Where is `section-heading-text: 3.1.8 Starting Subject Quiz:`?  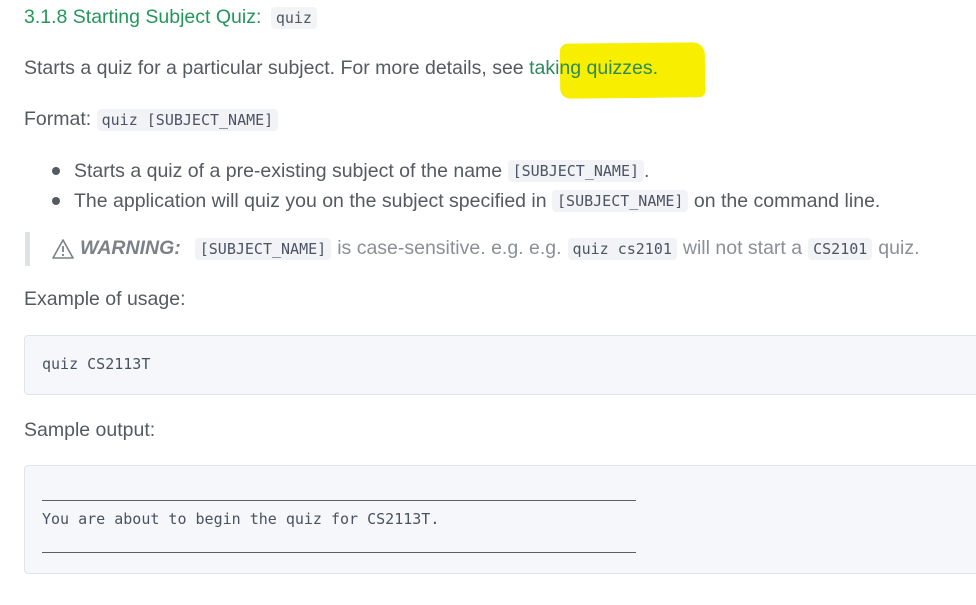 section-heading-text: 3.1.8 Starting Subject Quiz: is located at coordinates (143, 17).